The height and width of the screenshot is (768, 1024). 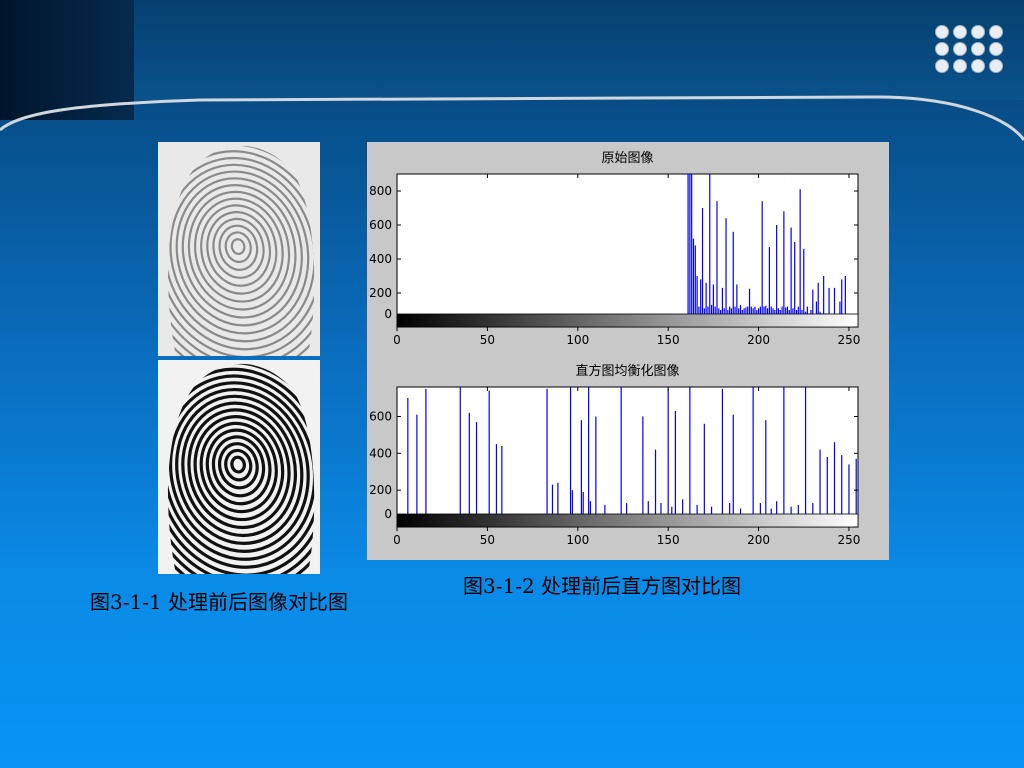 What do you see at coordinates (239, 467) in the screenshot?
I see `fingerprint-equalized-image` at bounding box center [239, 467].